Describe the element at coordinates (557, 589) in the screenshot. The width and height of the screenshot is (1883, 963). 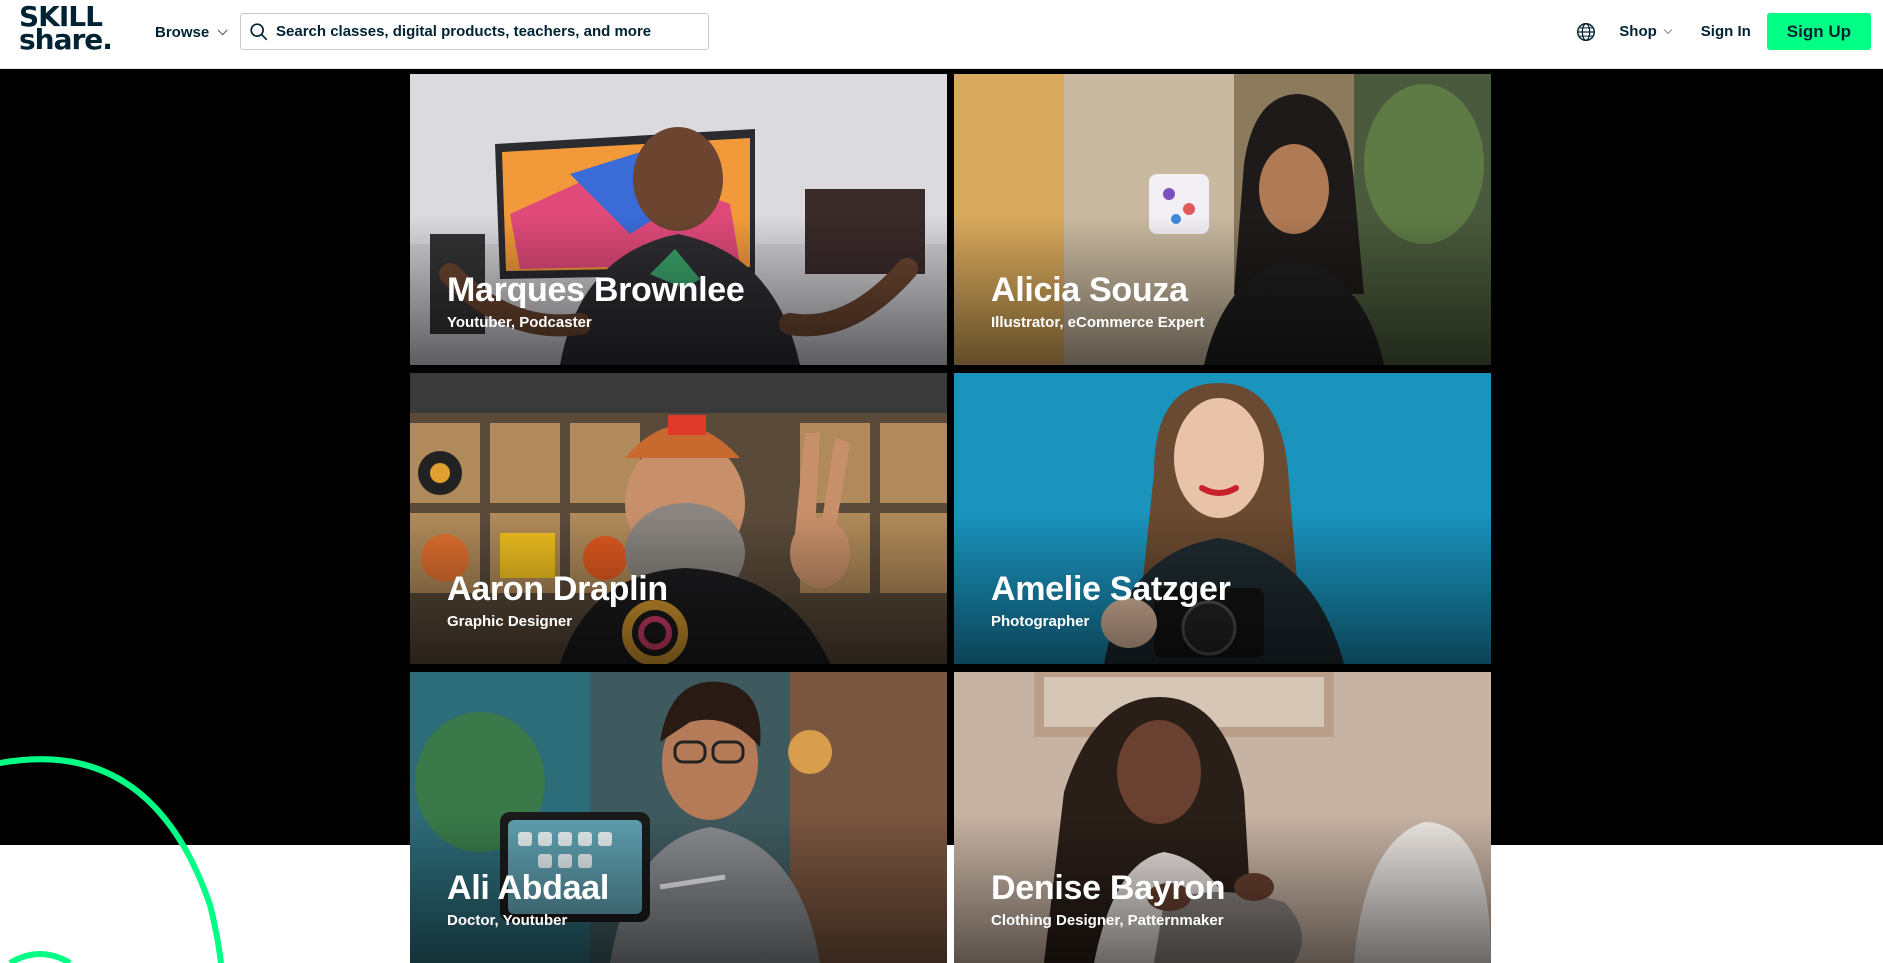
I see `teacher-name: Aaron Draplin` at that location.